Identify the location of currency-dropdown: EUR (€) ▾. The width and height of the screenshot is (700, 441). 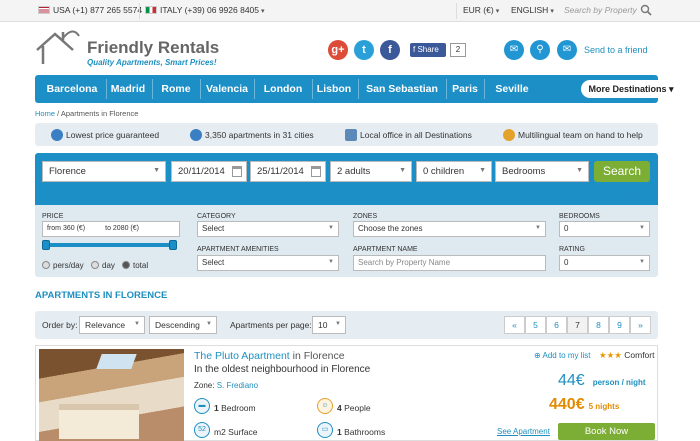
(481, 10).